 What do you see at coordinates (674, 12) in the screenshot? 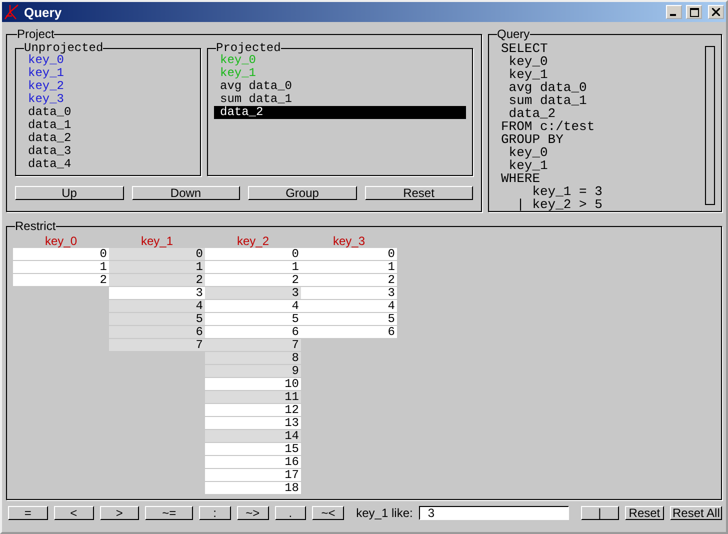
I see `minimize-button` at bounding box center [674, 12].